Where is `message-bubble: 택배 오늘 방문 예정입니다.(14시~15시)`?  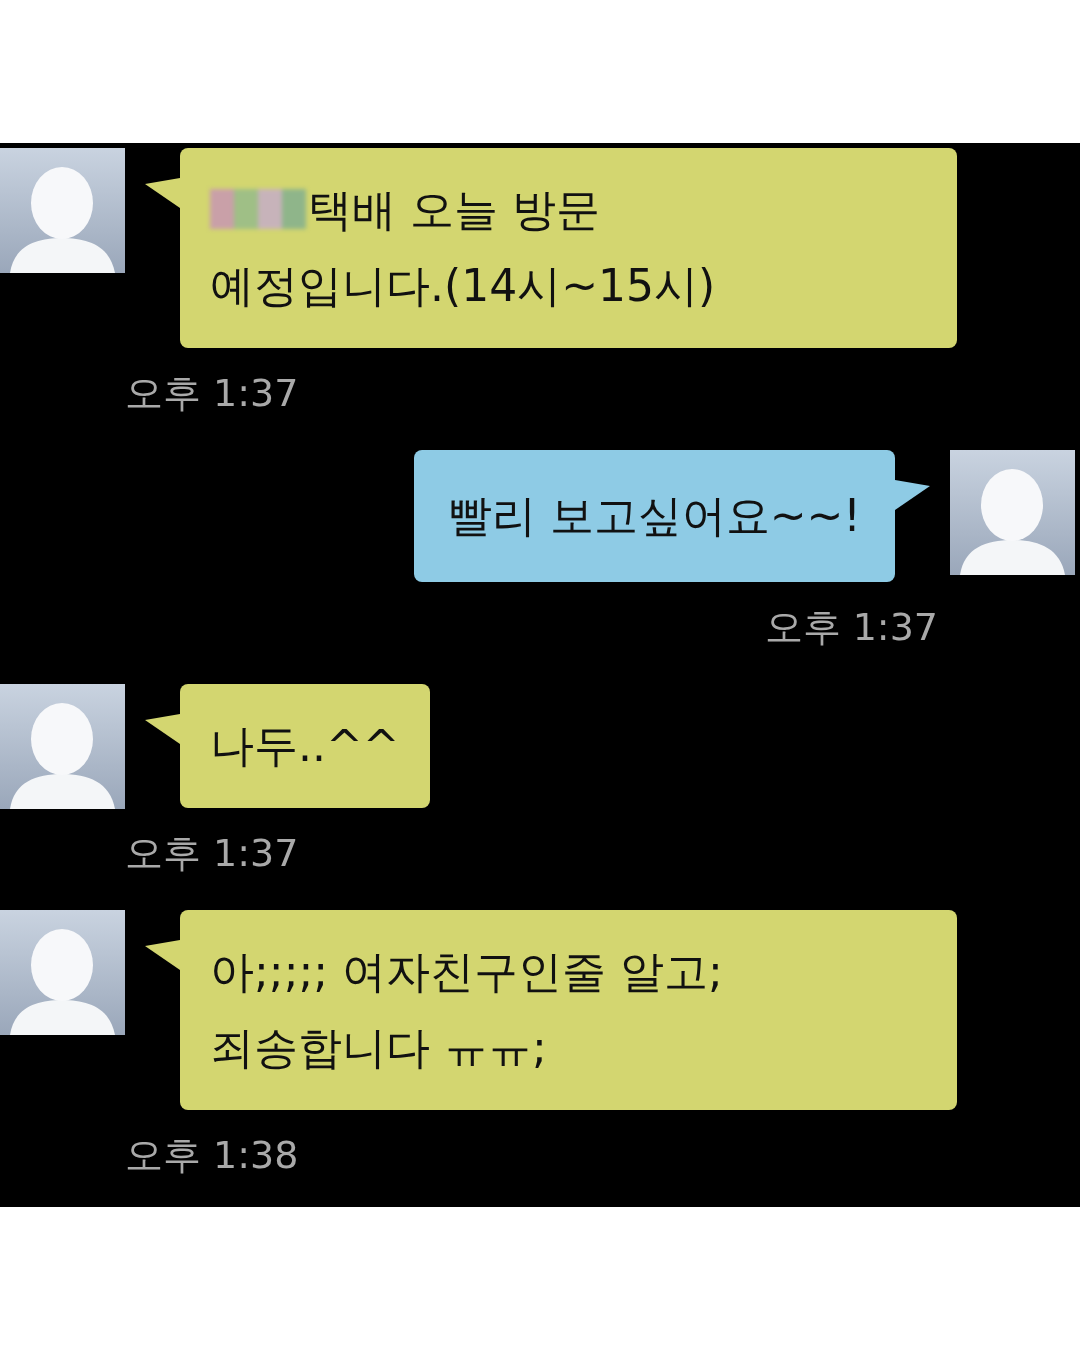 message-bubble: 택배 오늘 방문 예정입니다.(14시~15시) is located at coordinates (568, 248).